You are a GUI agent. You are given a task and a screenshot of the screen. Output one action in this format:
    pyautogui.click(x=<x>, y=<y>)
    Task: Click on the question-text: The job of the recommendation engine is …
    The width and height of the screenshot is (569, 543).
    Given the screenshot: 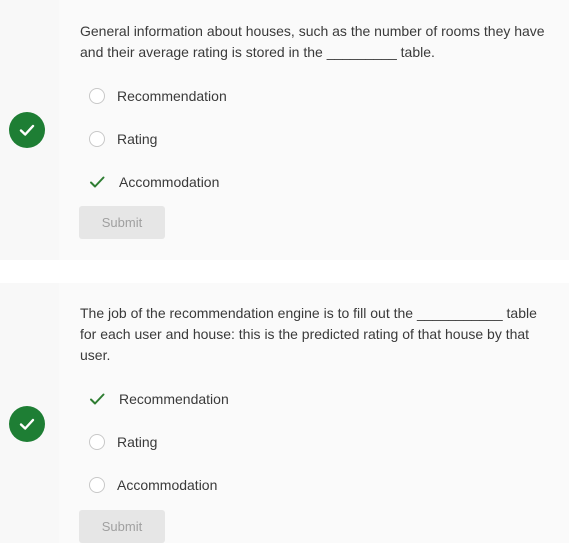 What is the action you would take?
    pyautogui.click(x=308, y=334)
    